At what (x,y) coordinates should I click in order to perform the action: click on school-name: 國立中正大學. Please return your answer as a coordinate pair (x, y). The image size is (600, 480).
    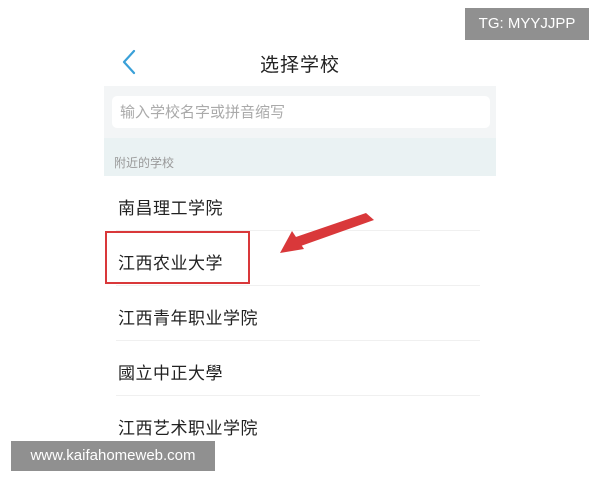
    Looking at the image, I should click on (170, 374).